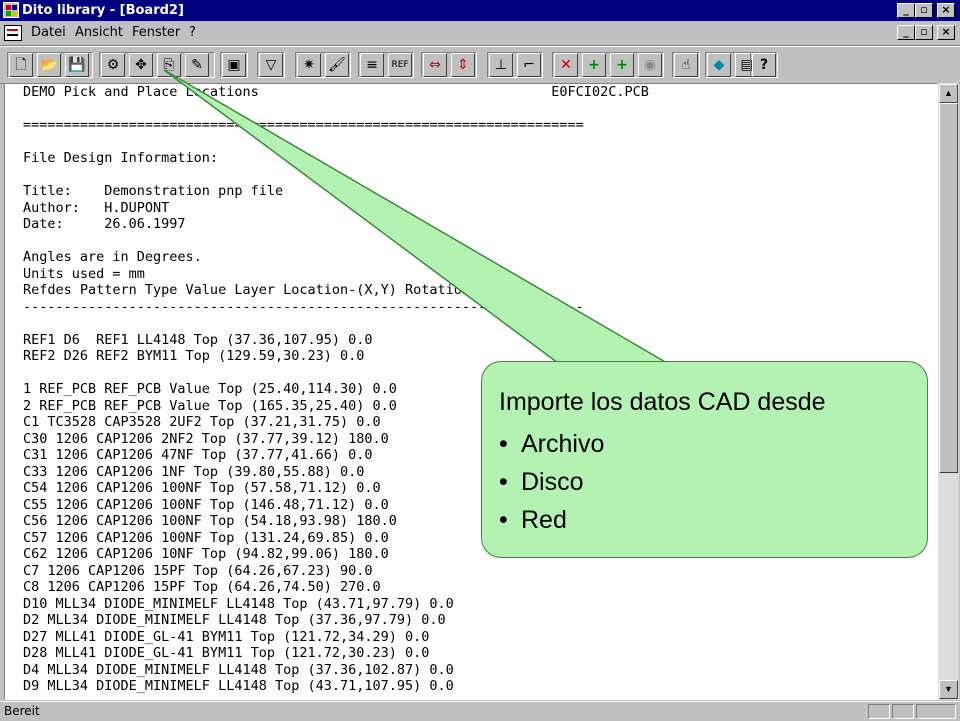 Image resolution: width=960 pixels, height=721 pixels. What do you see at coordinates (608, 65) in the screenshot?
I see `toolbar-group-edit: ✕ + + ◉` at bounding box center [608, 65].